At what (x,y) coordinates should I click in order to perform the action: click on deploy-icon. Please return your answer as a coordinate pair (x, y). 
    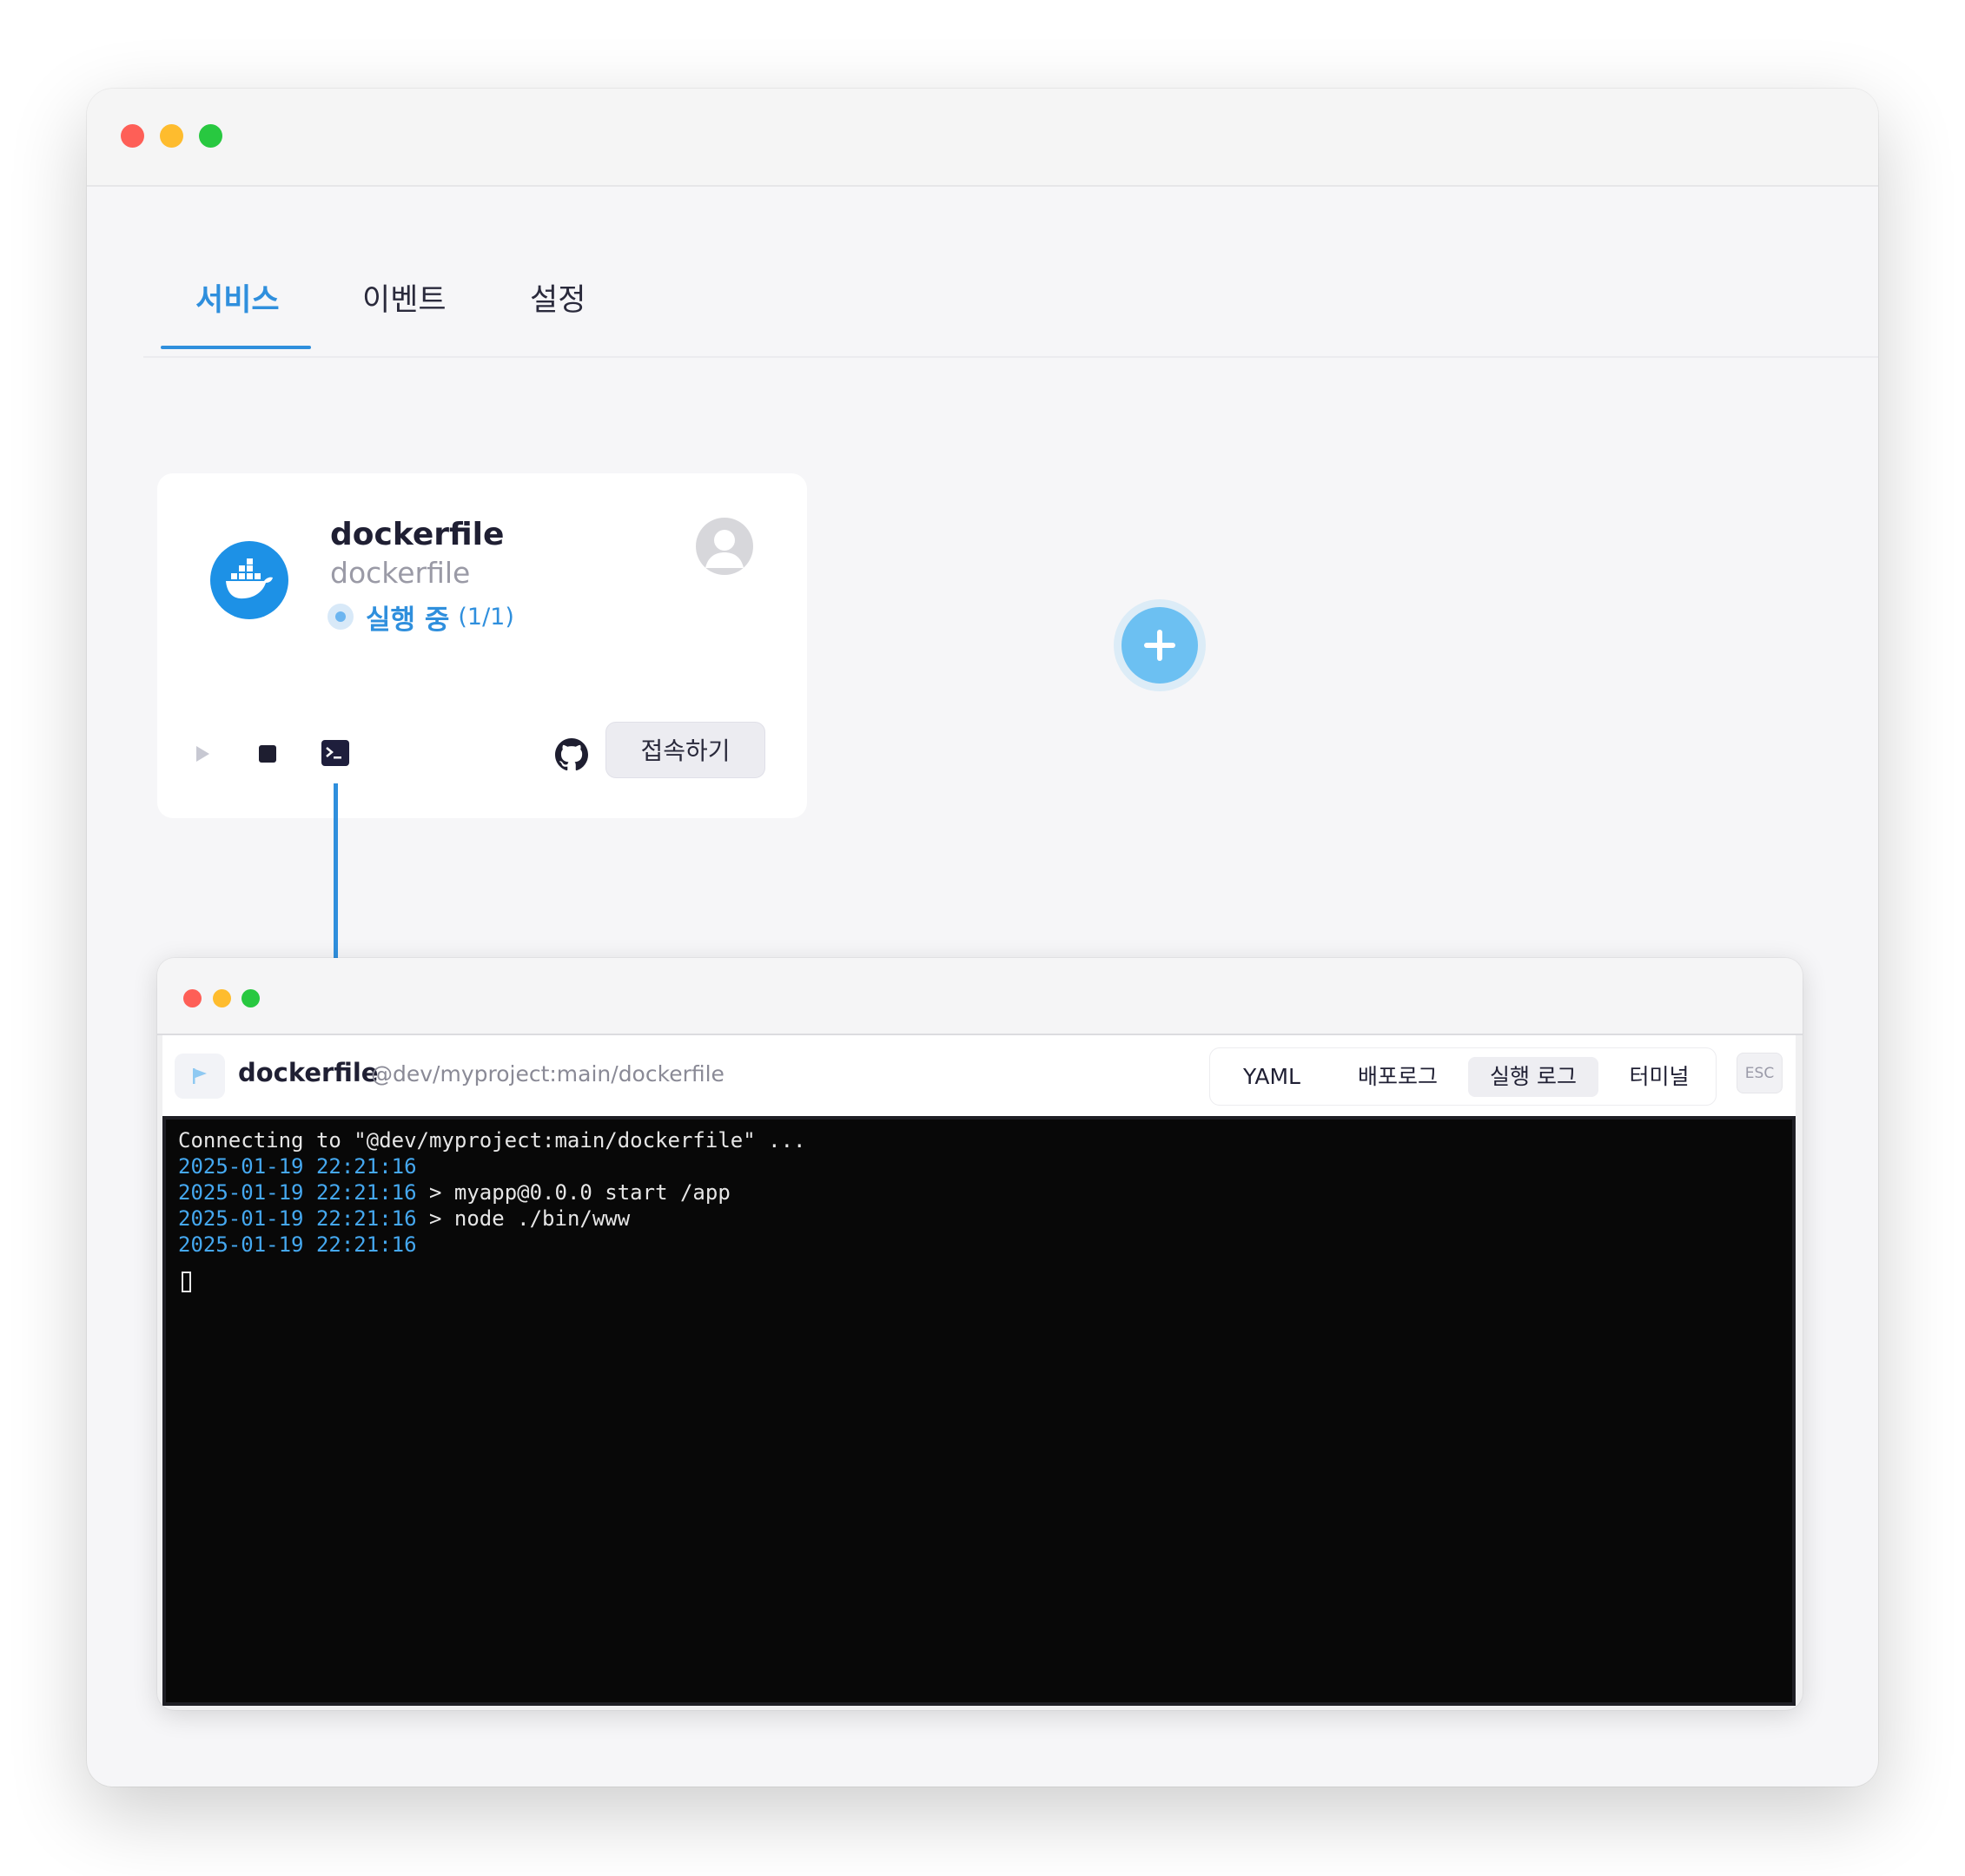
    Looking at the image, I should click on (200, 1076).